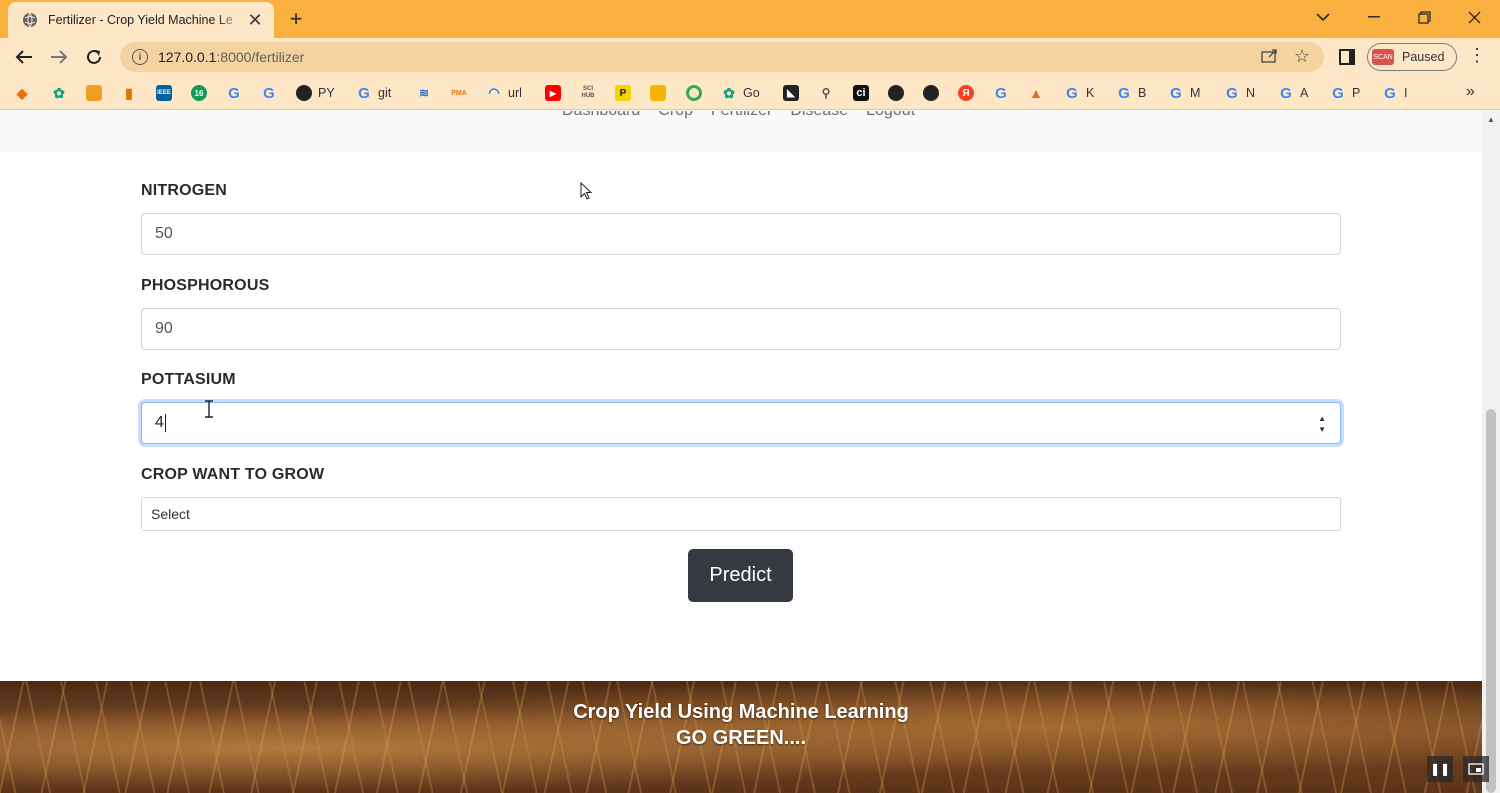  I want to click on crop-label: CROP WANT TO GROW, so click(233, 474).